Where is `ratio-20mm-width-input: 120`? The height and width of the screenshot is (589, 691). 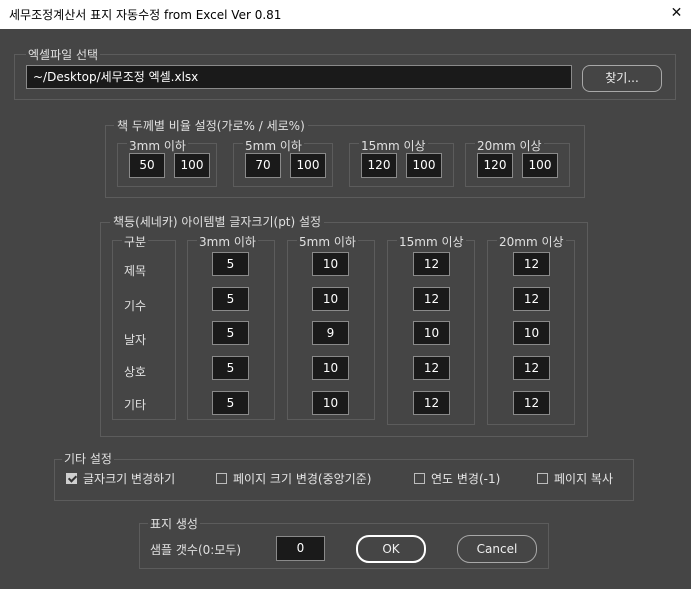
ratio-20mm-width-input: 120 is located at coordinates (495, 165).